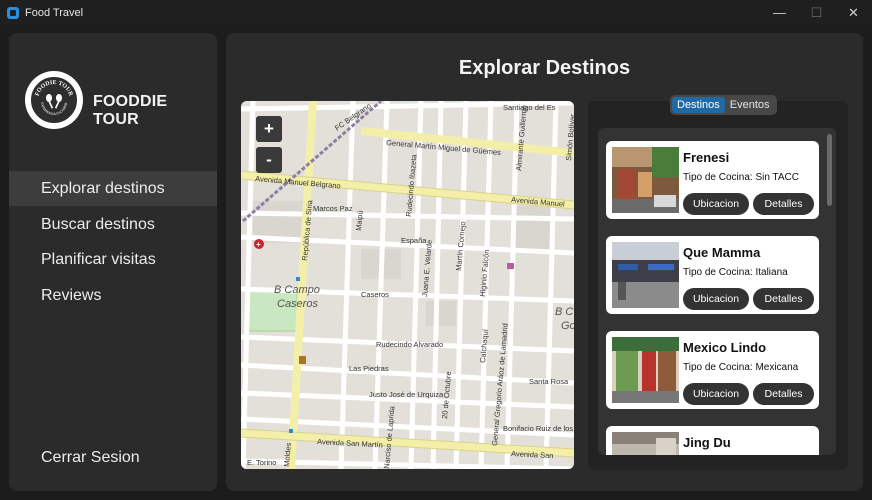  What do you see at coordinates (409, 344) in the screenshot?
I see `map-label: Rudecindo Alvarado` at bounding box center [409, 344].